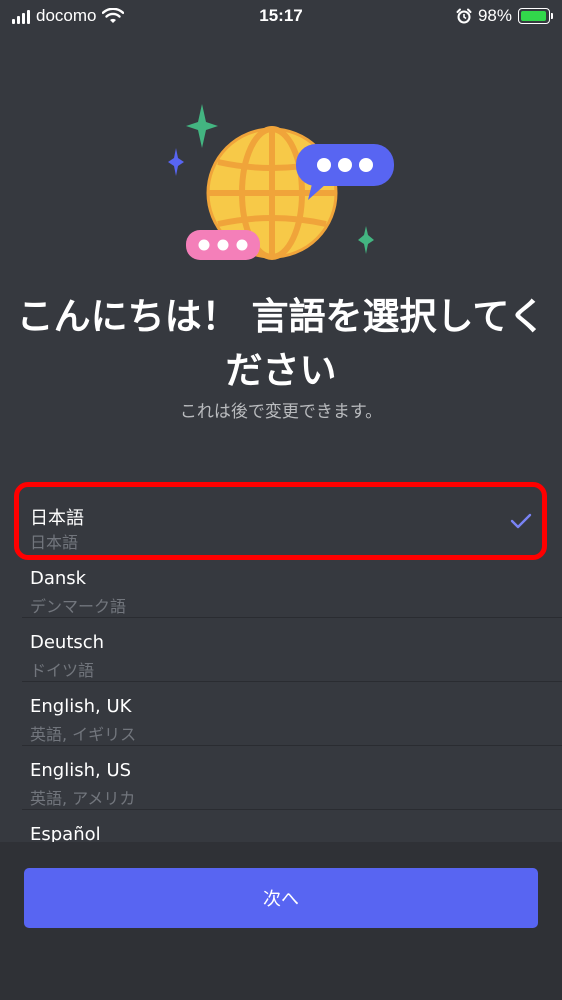  I want to click on battery-icon, so click(535, 16).